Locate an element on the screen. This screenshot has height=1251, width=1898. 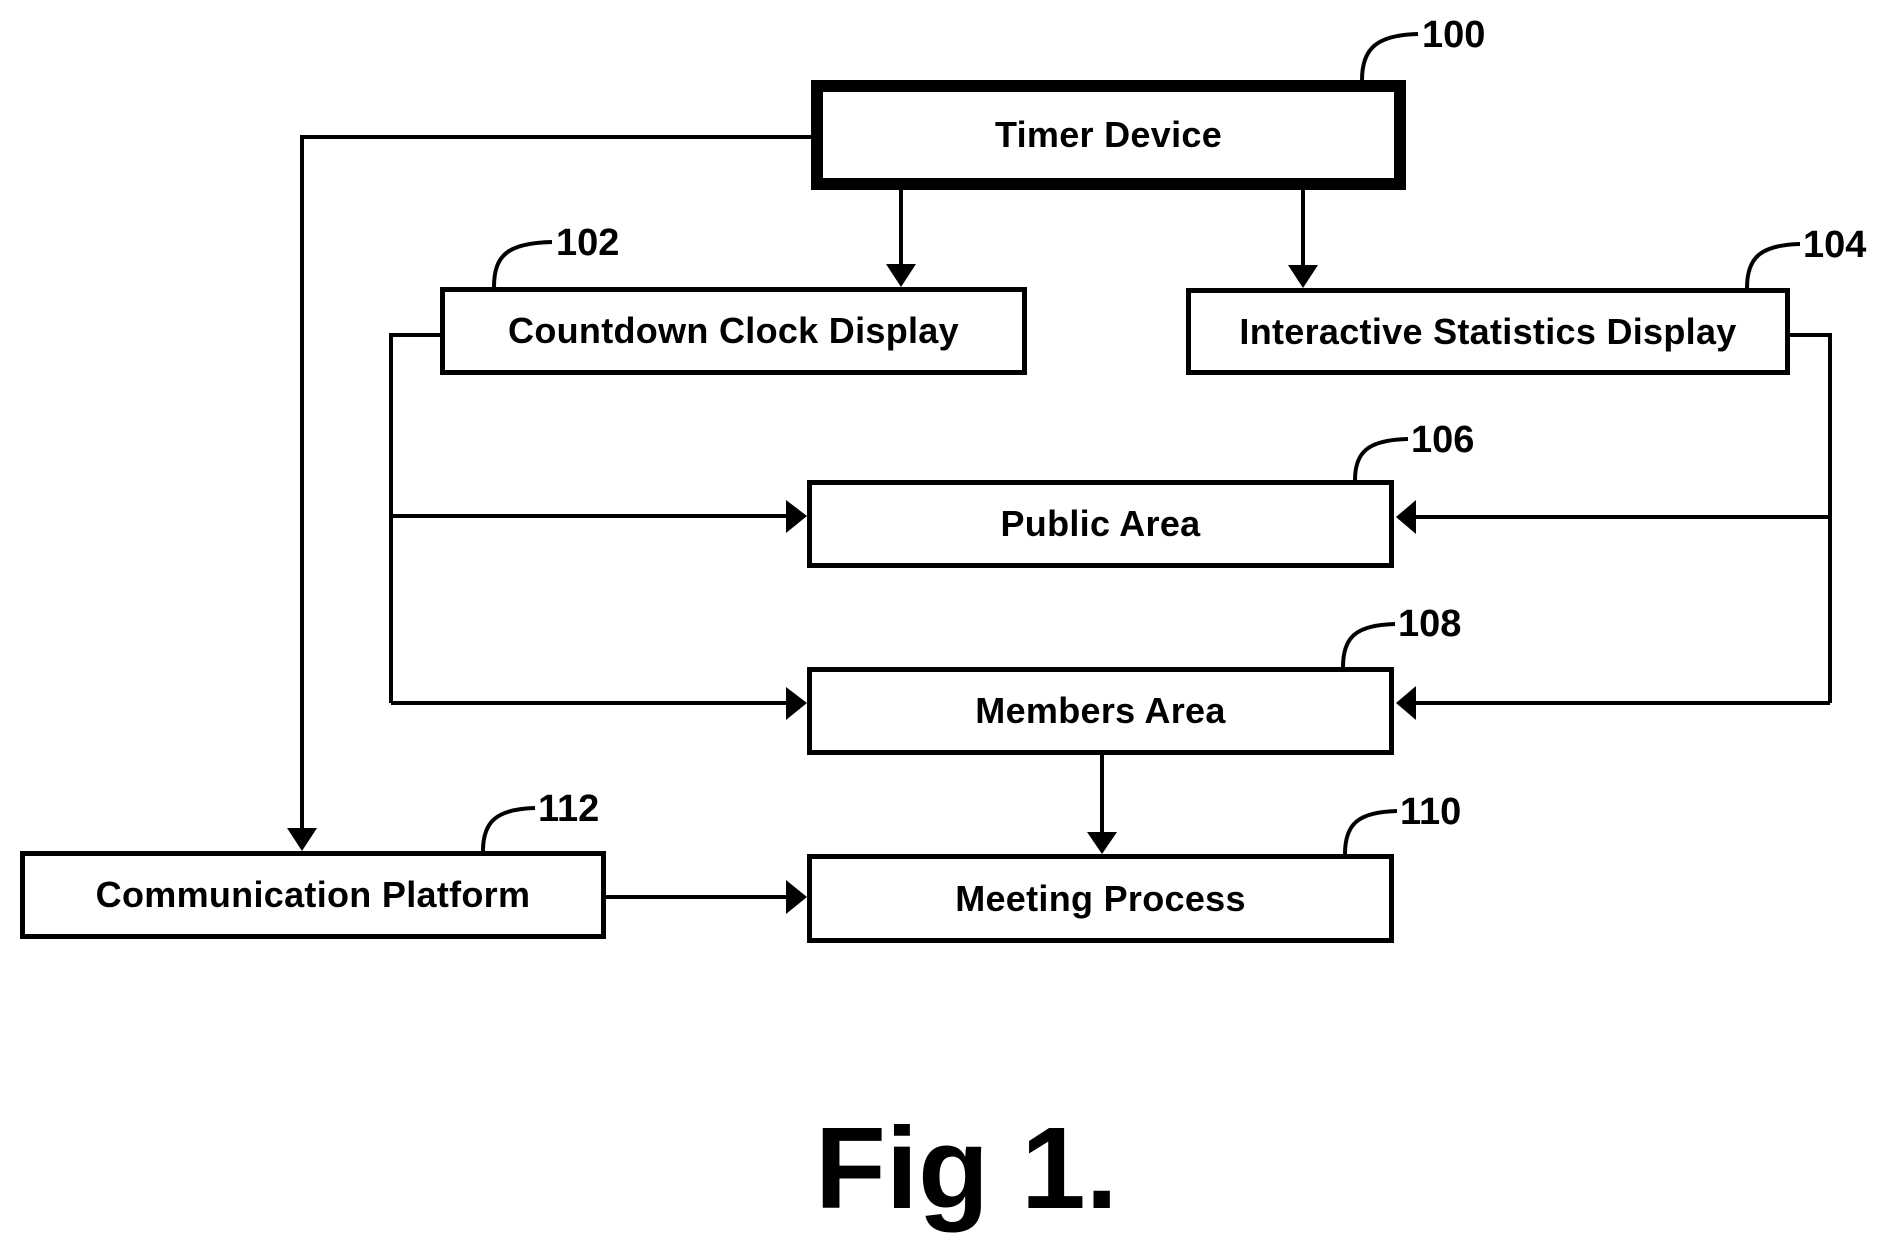
node-label: Public Area is located at coordinates (1100, 523).